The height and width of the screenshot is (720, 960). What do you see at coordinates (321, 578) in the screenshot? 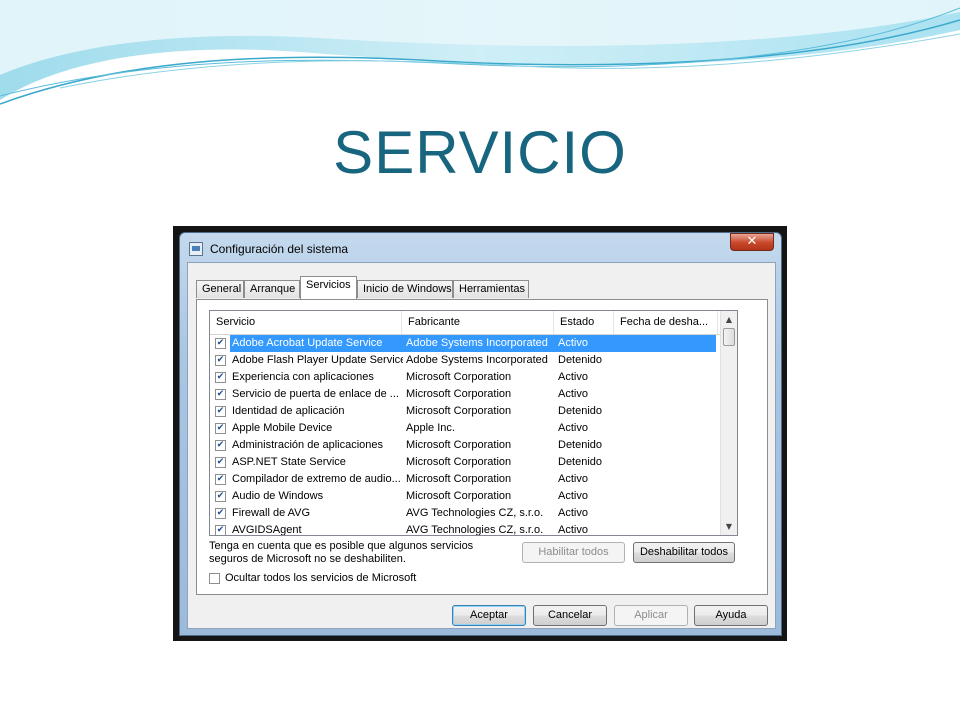
I see `hide-microsoft-services-label: Ocultar todos los servicios de Microsoft` at bounding box center [321, 578].